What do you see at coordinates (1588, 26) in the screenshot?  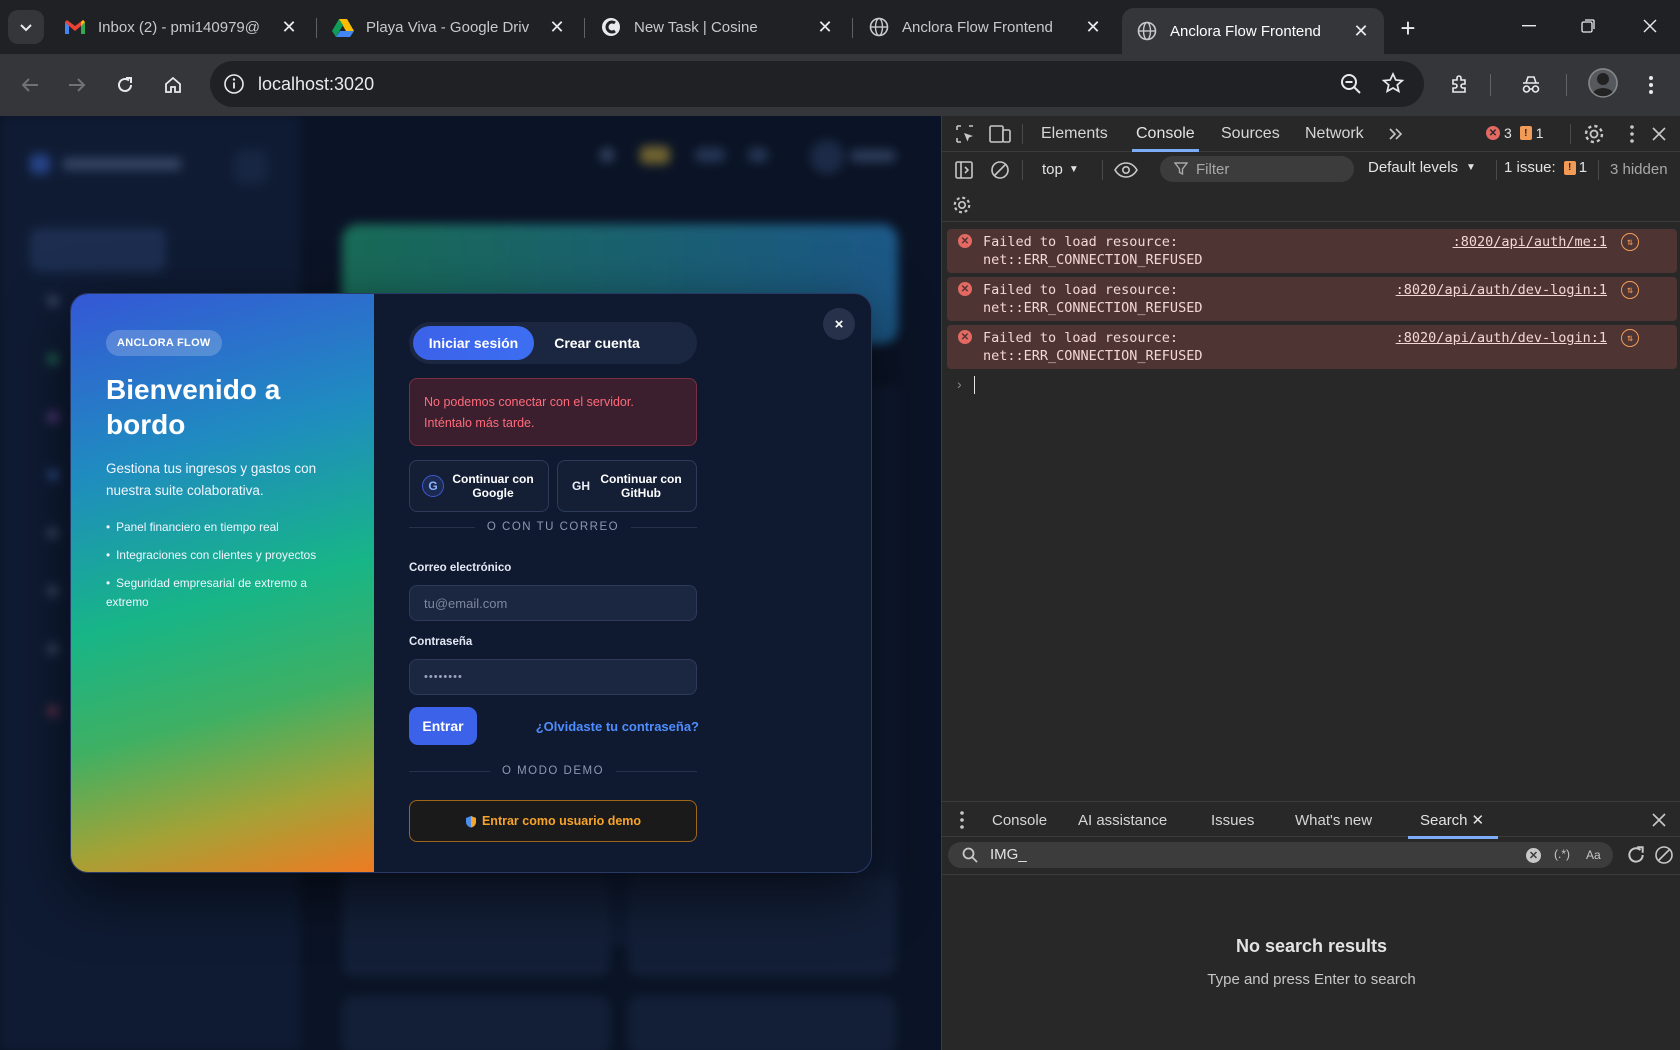 I see `restore-button` at bounding box center [1588, 26].